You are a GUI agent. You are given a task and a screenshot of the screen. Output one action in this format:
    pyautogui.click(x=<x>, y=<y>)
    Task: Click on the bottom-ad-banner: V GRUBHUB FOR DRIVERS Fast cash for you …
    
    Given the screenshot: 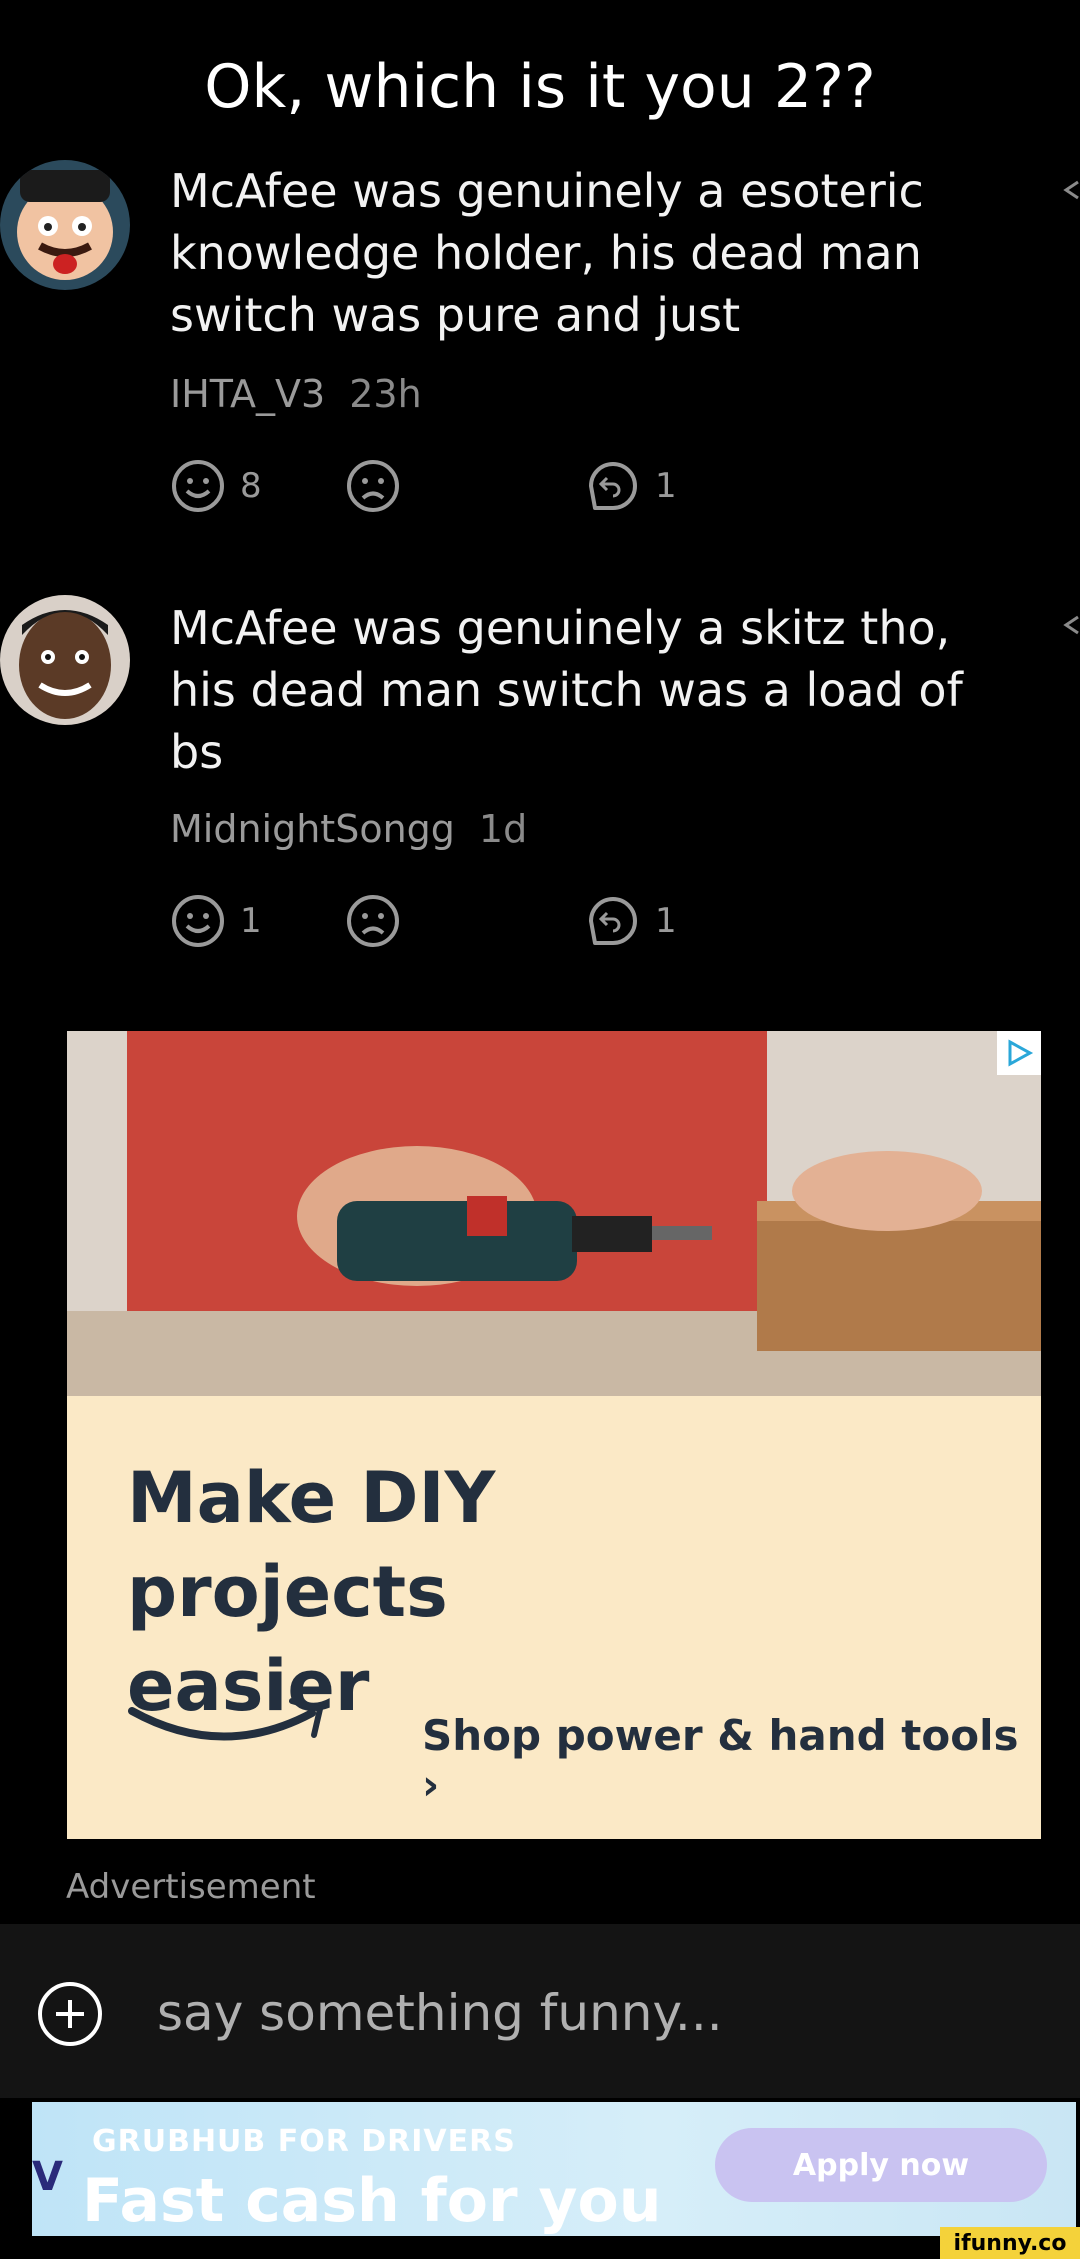 What is the action you would take?
    pyautogui.click(x=554, y=2169)
    